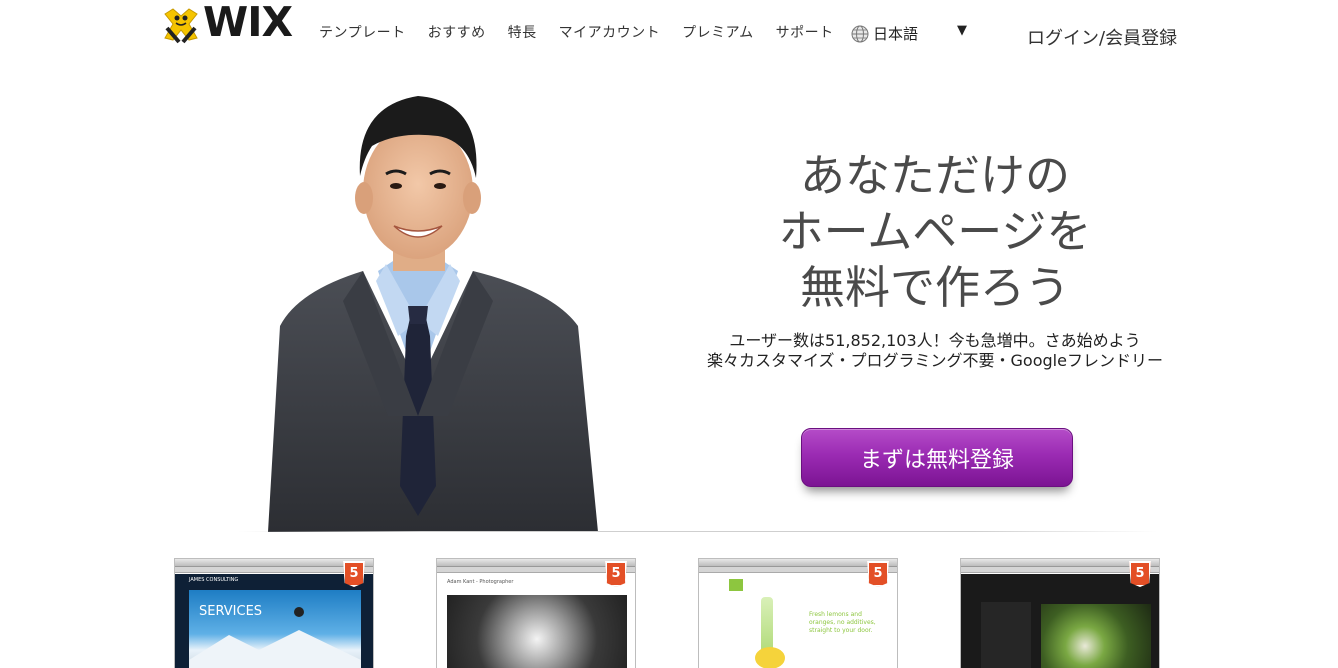 The width and height of the screenshot is (1338, 668). I want to click on logo-text: WIX, so click(248, 23).